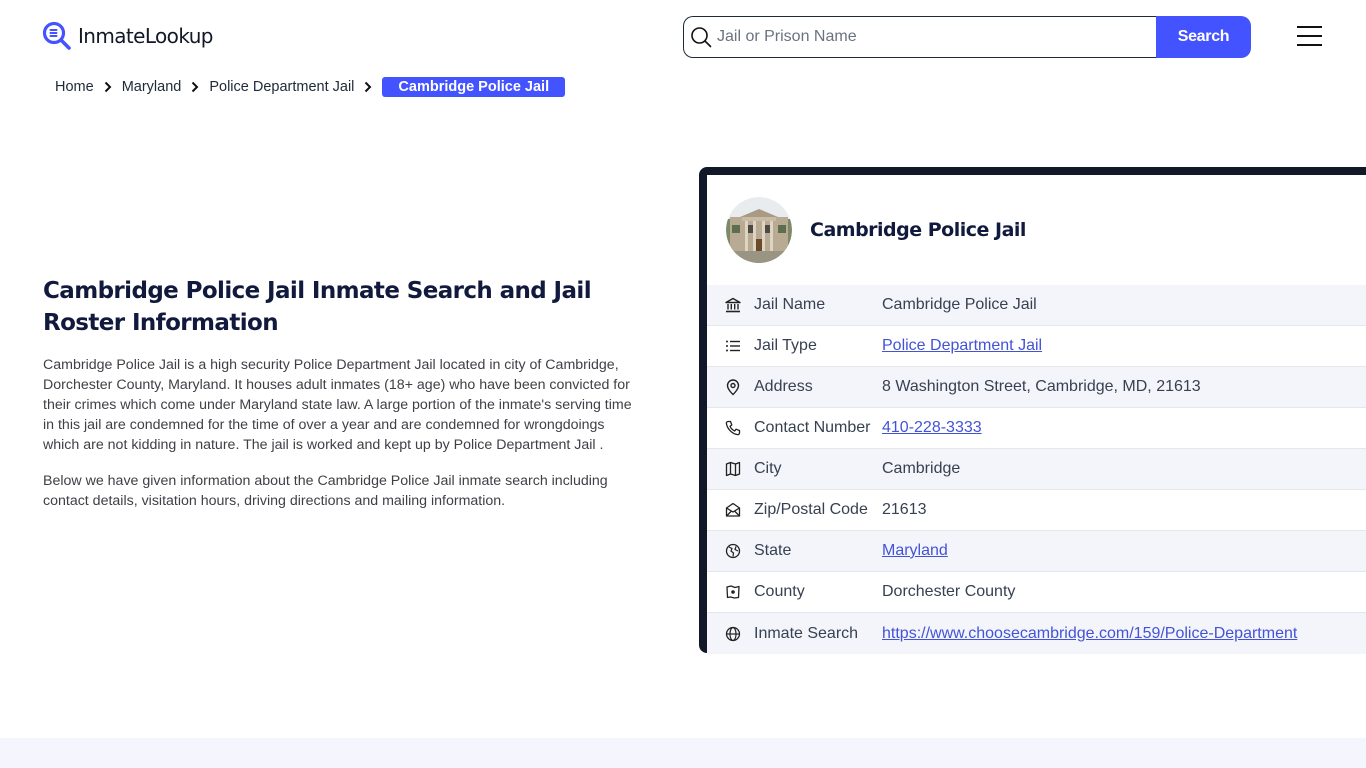  Describe the element at coordinates (1036, 551) in the screenshot. I see `detail-row-state: State Maryland` at that location.